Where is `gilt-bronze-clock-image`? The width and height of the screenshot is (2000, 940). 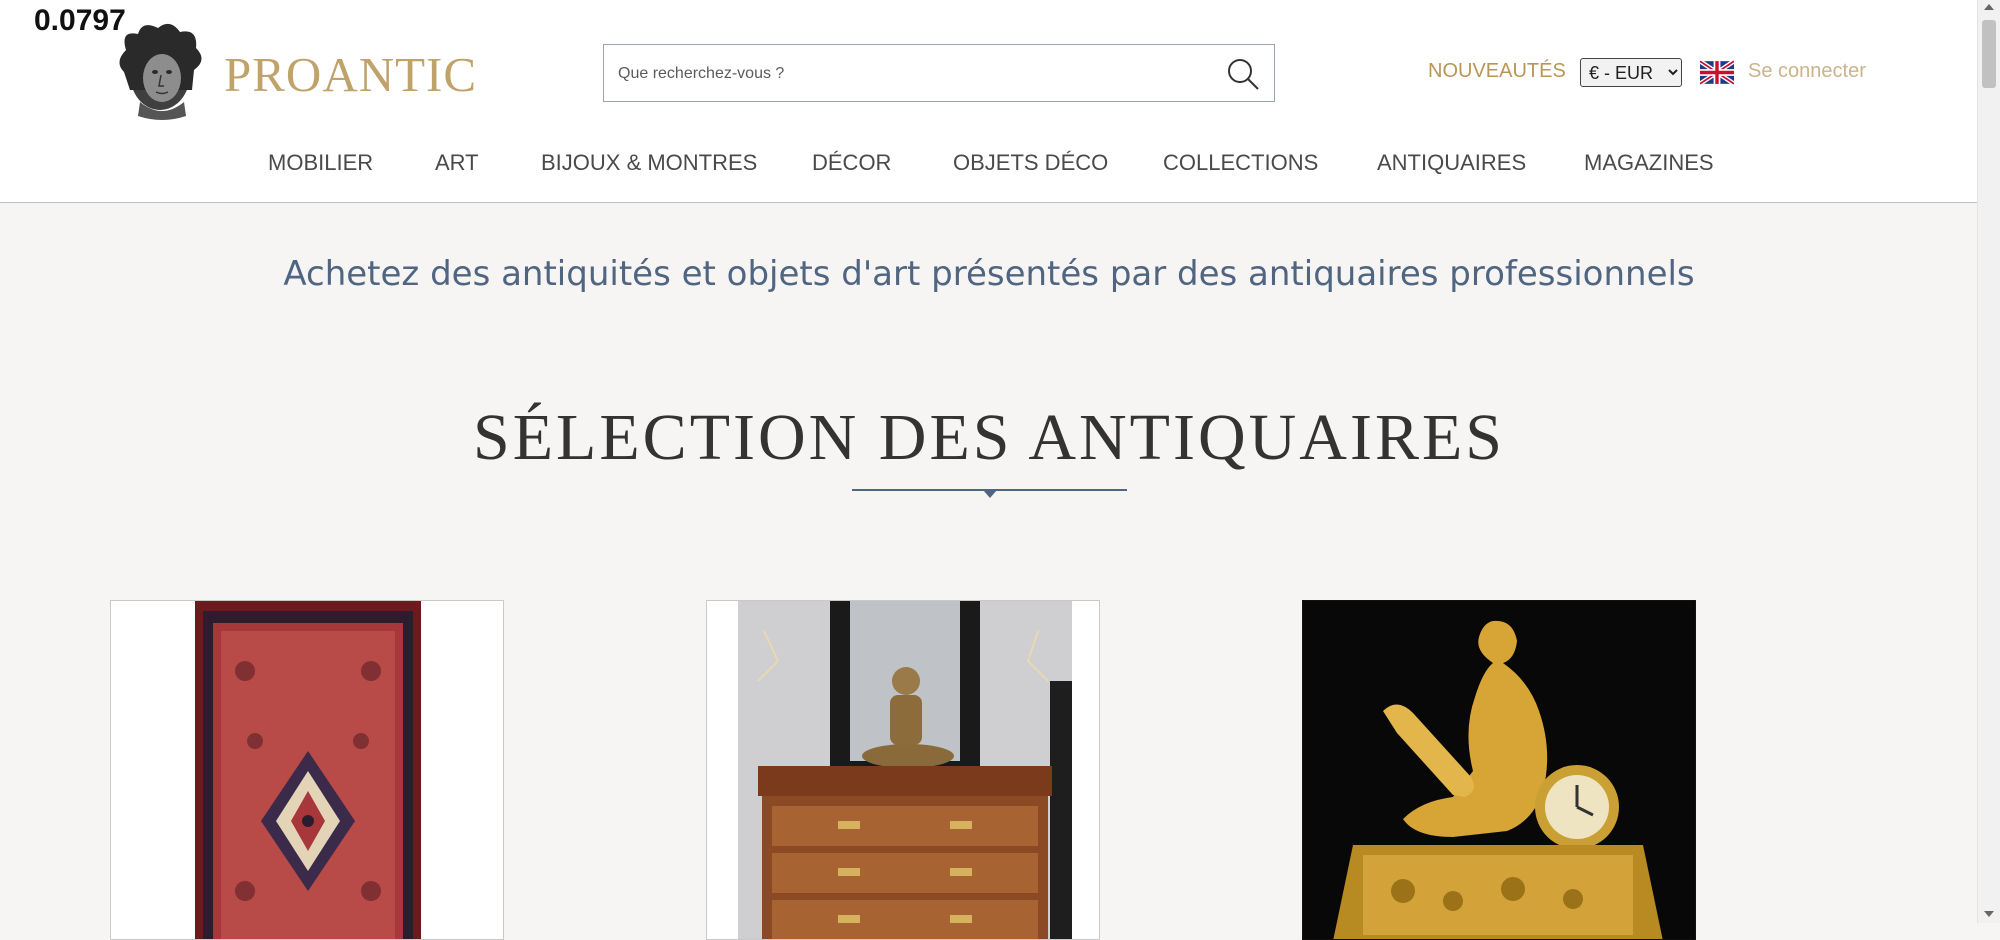 gilt-bronze-clock-image is located at coordinates (1499, 770).